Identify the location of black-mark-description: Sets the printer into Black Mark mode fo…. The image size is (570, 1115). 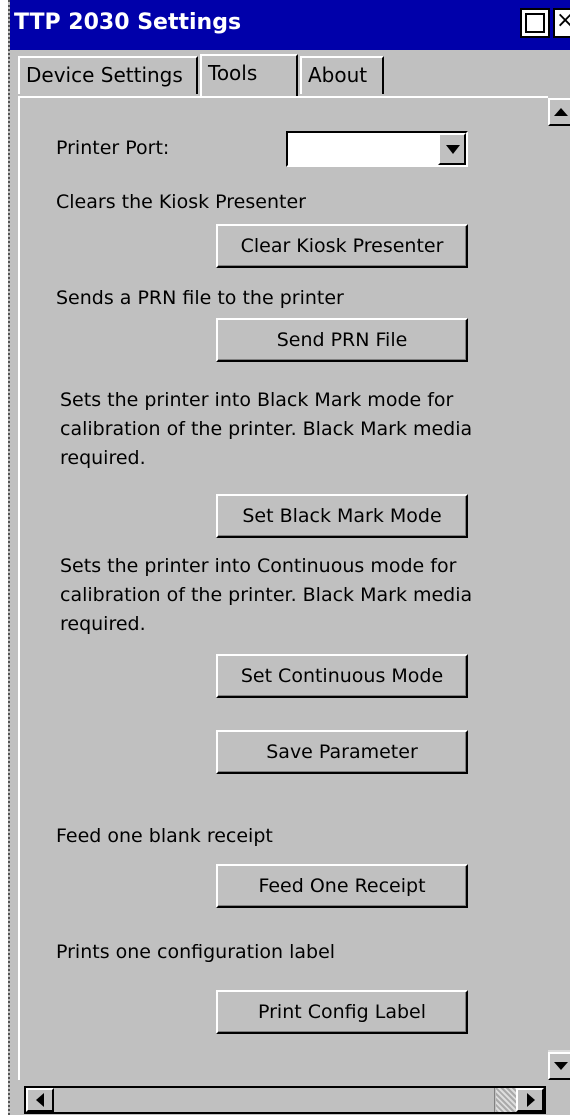
(266, 429).